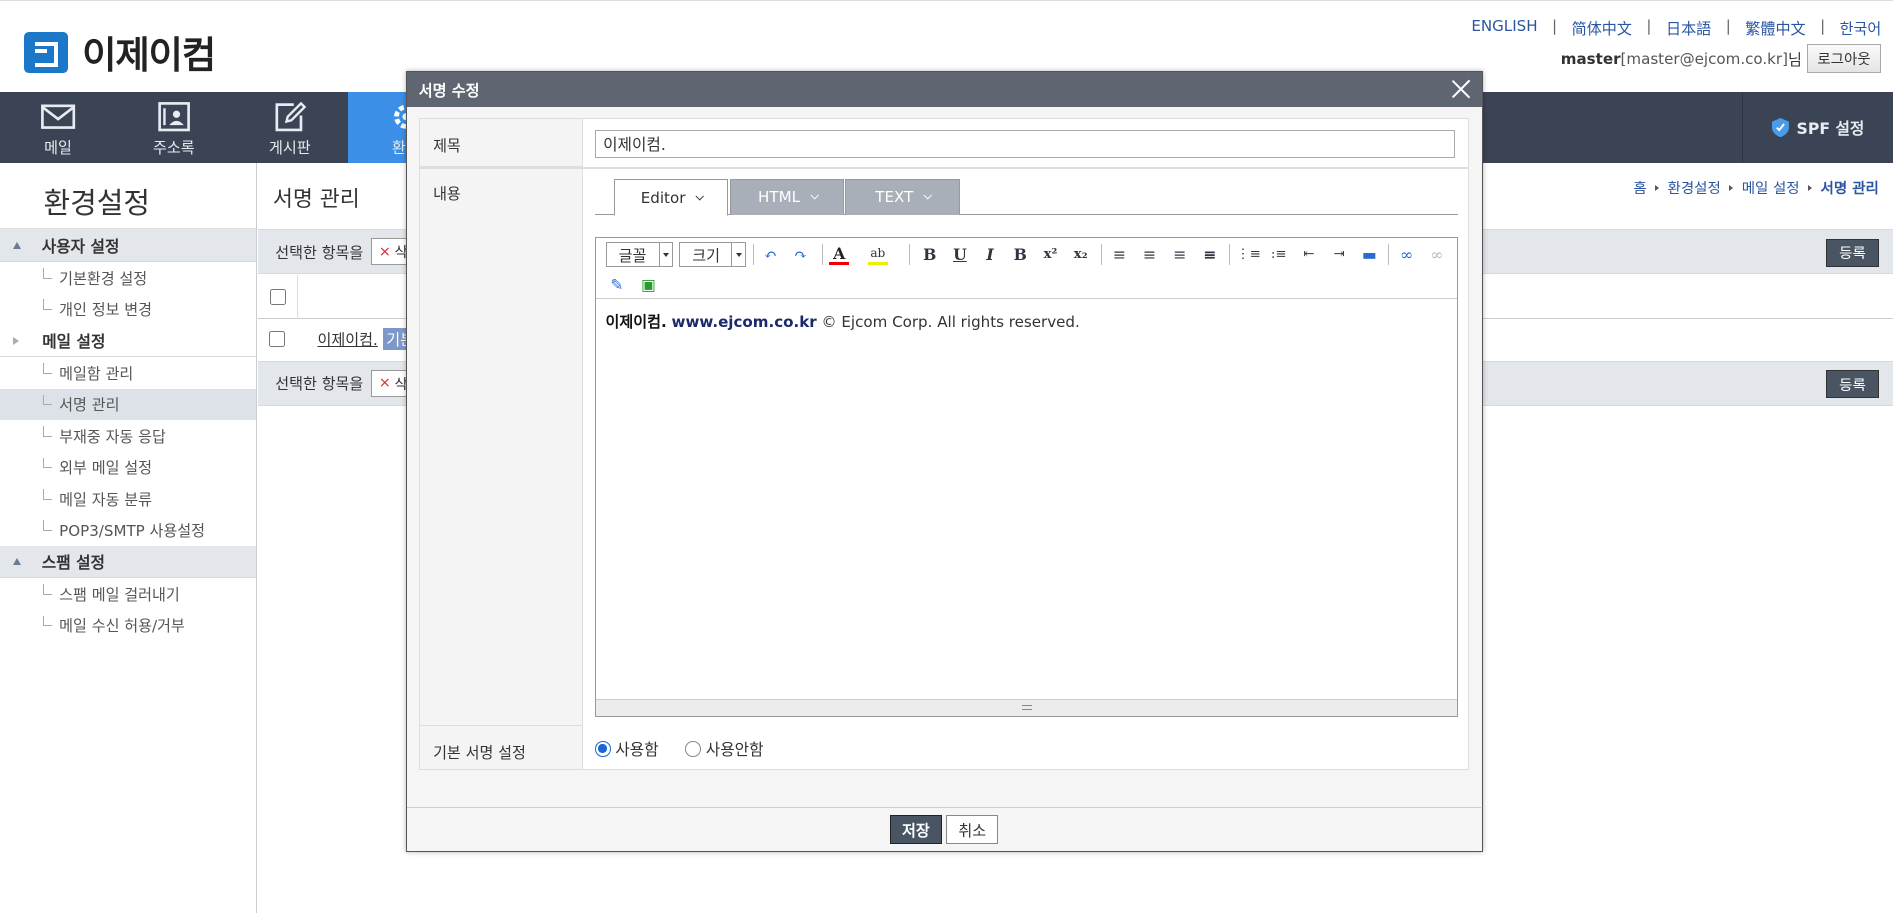 The height and width of the screenshot is (913, 1893). Describe the element at coordinates (1461, 89) in the screenshot. I see `close-icon` at that location.